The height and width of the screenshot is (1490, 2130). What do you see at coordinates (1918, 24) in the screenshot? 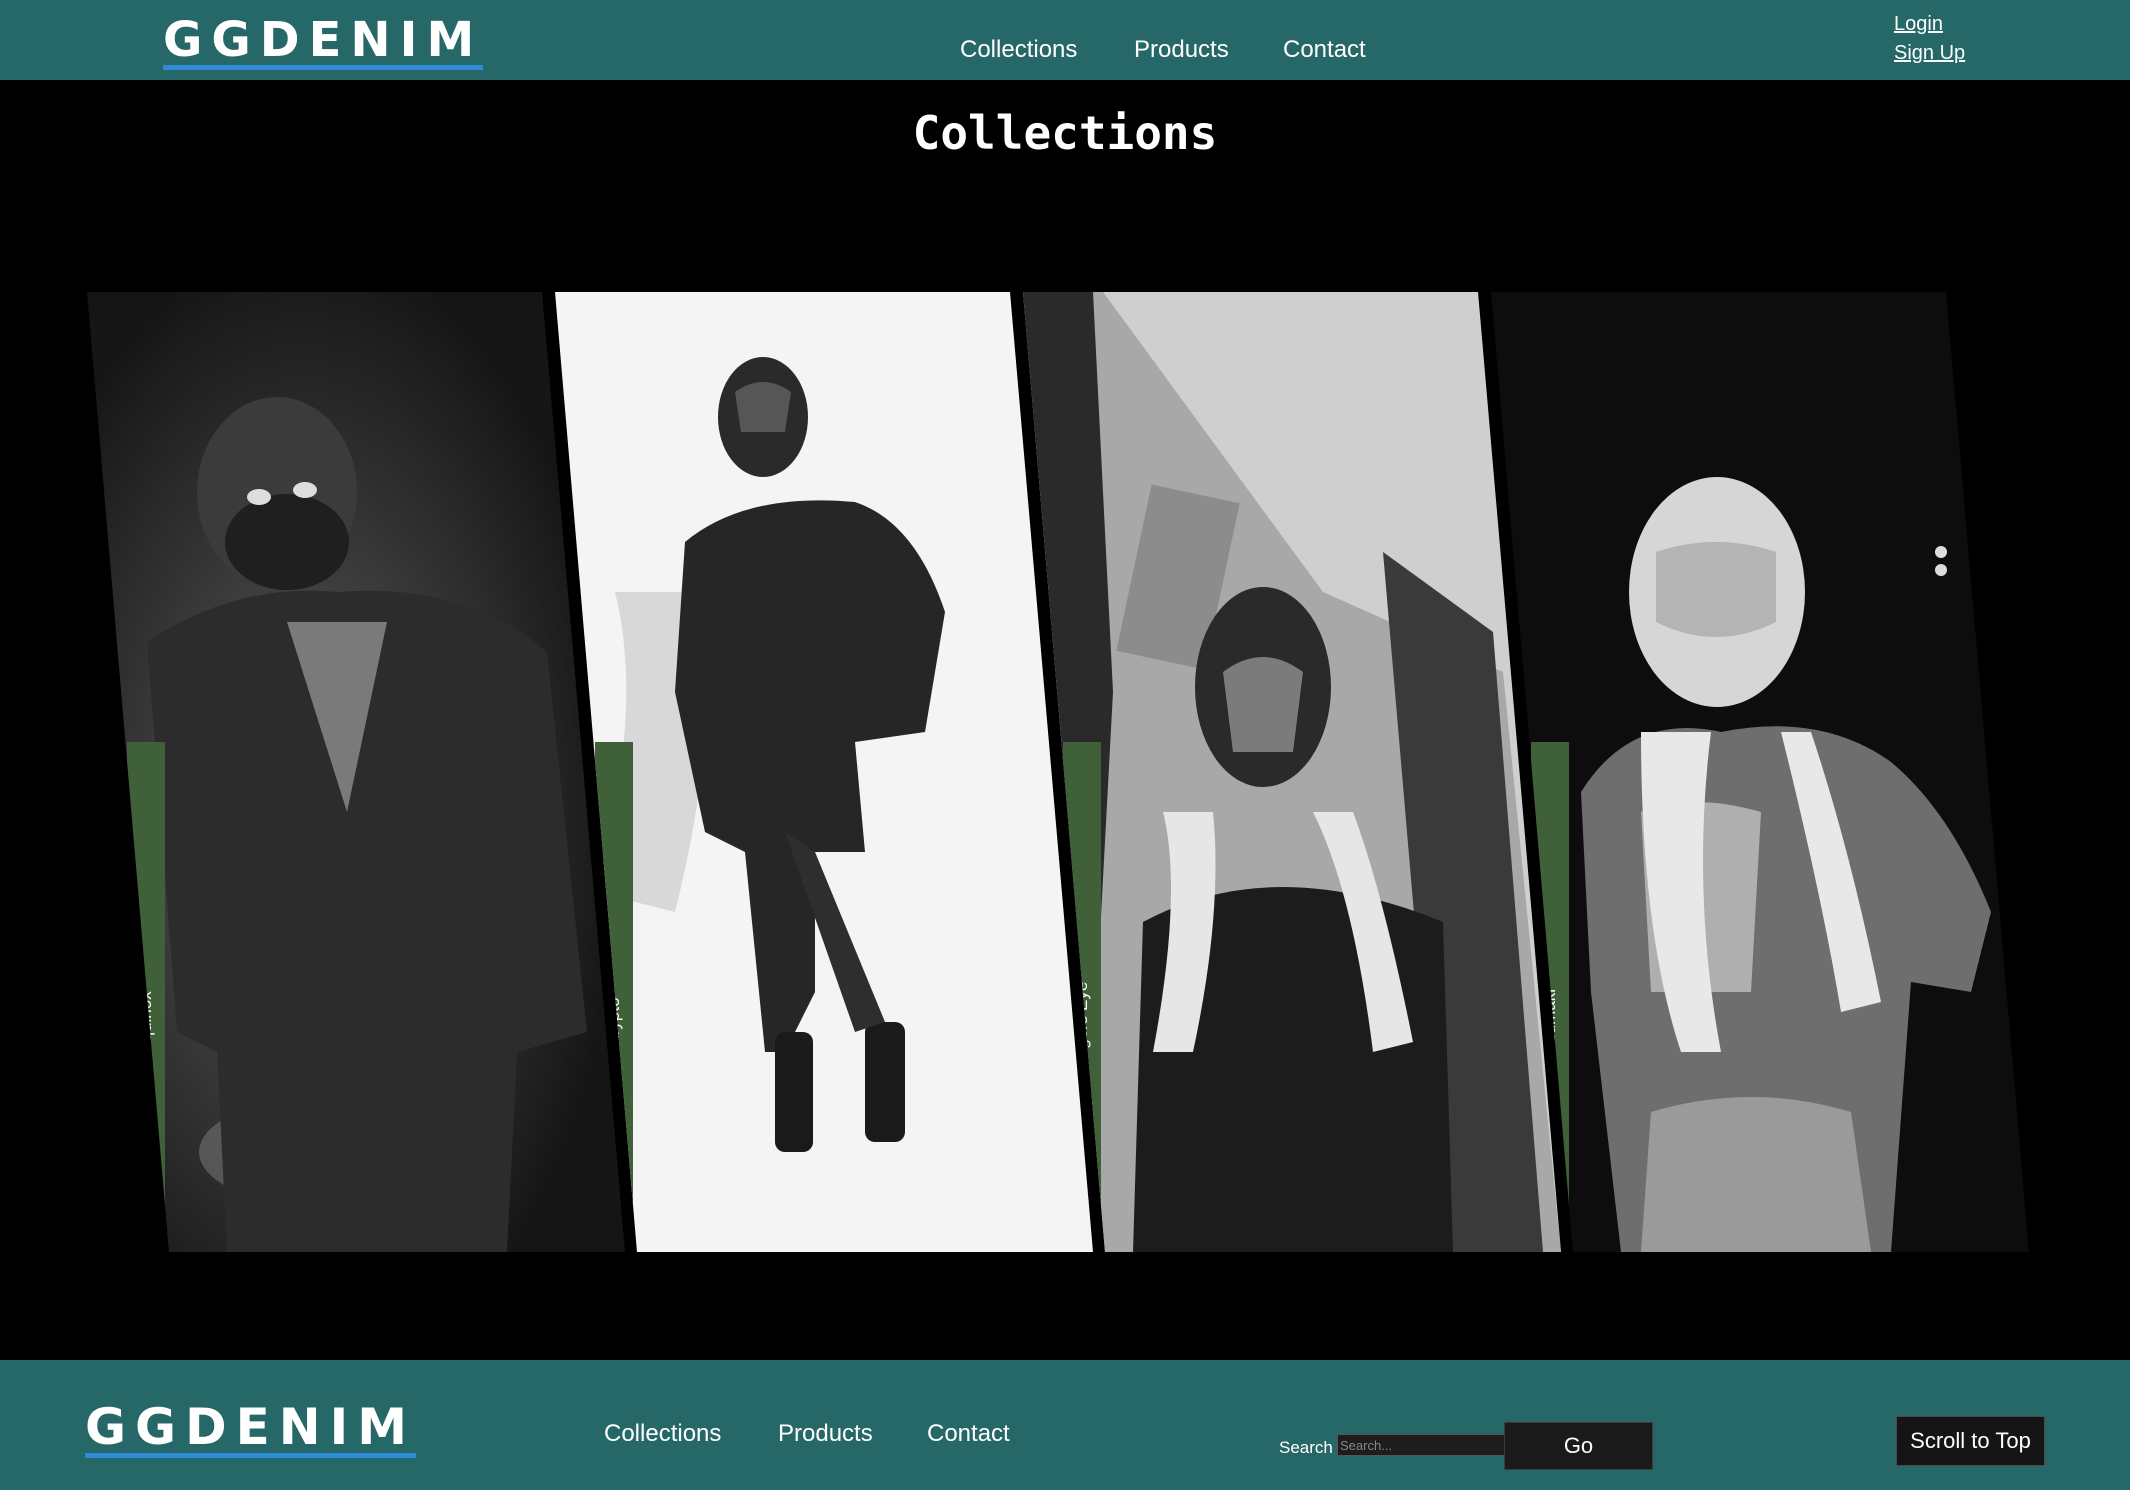
I see `login-link: Login` at bounding box center [1918, 24].